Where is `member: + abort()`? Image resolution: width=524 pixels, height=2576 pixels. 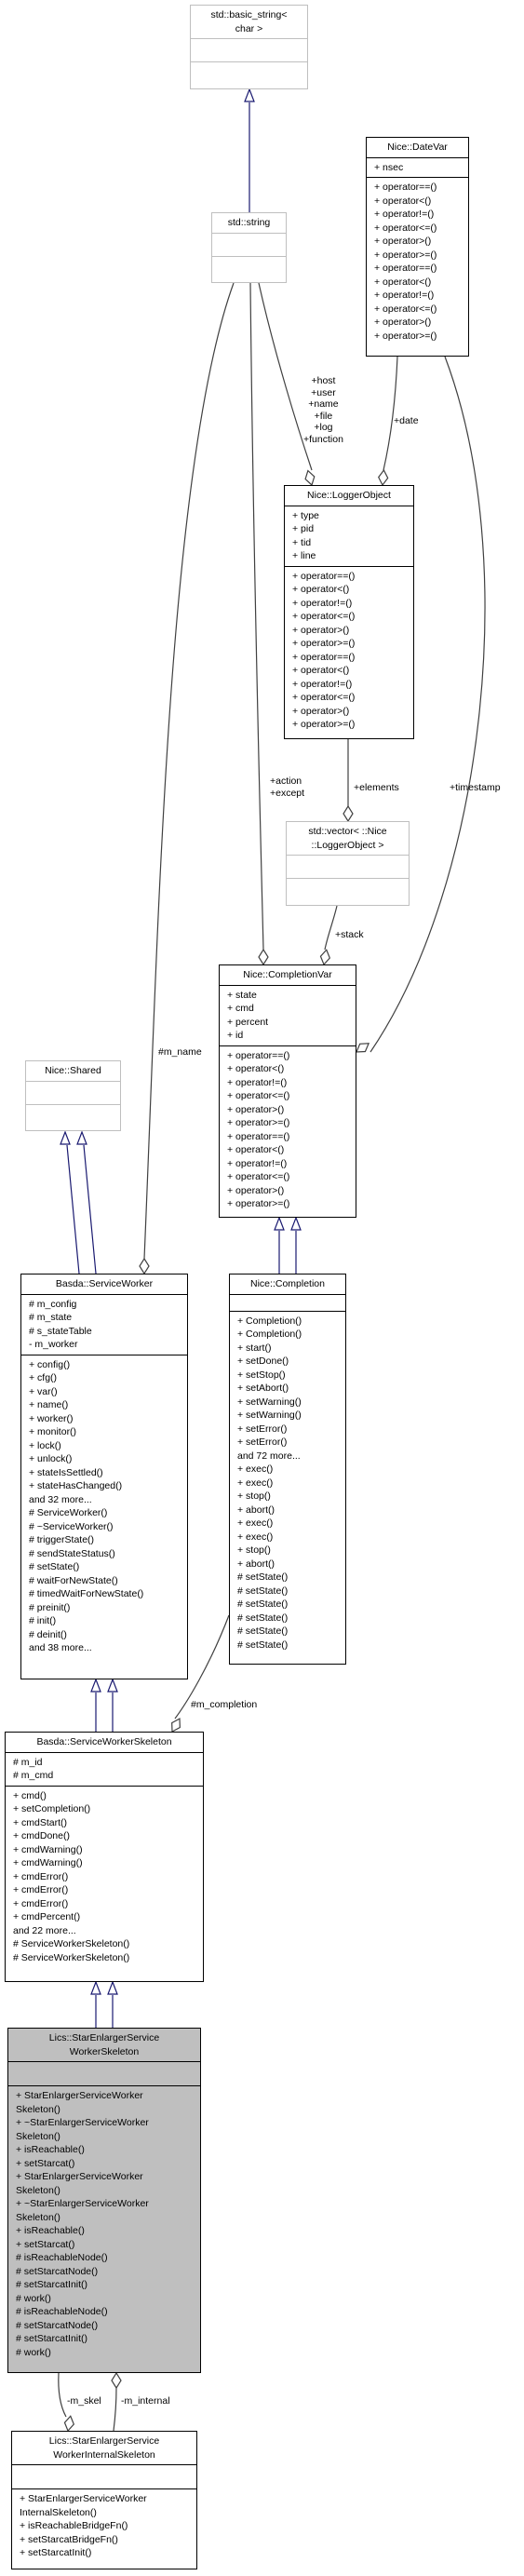
member: + abort() is located at coordinates (288, 1510).